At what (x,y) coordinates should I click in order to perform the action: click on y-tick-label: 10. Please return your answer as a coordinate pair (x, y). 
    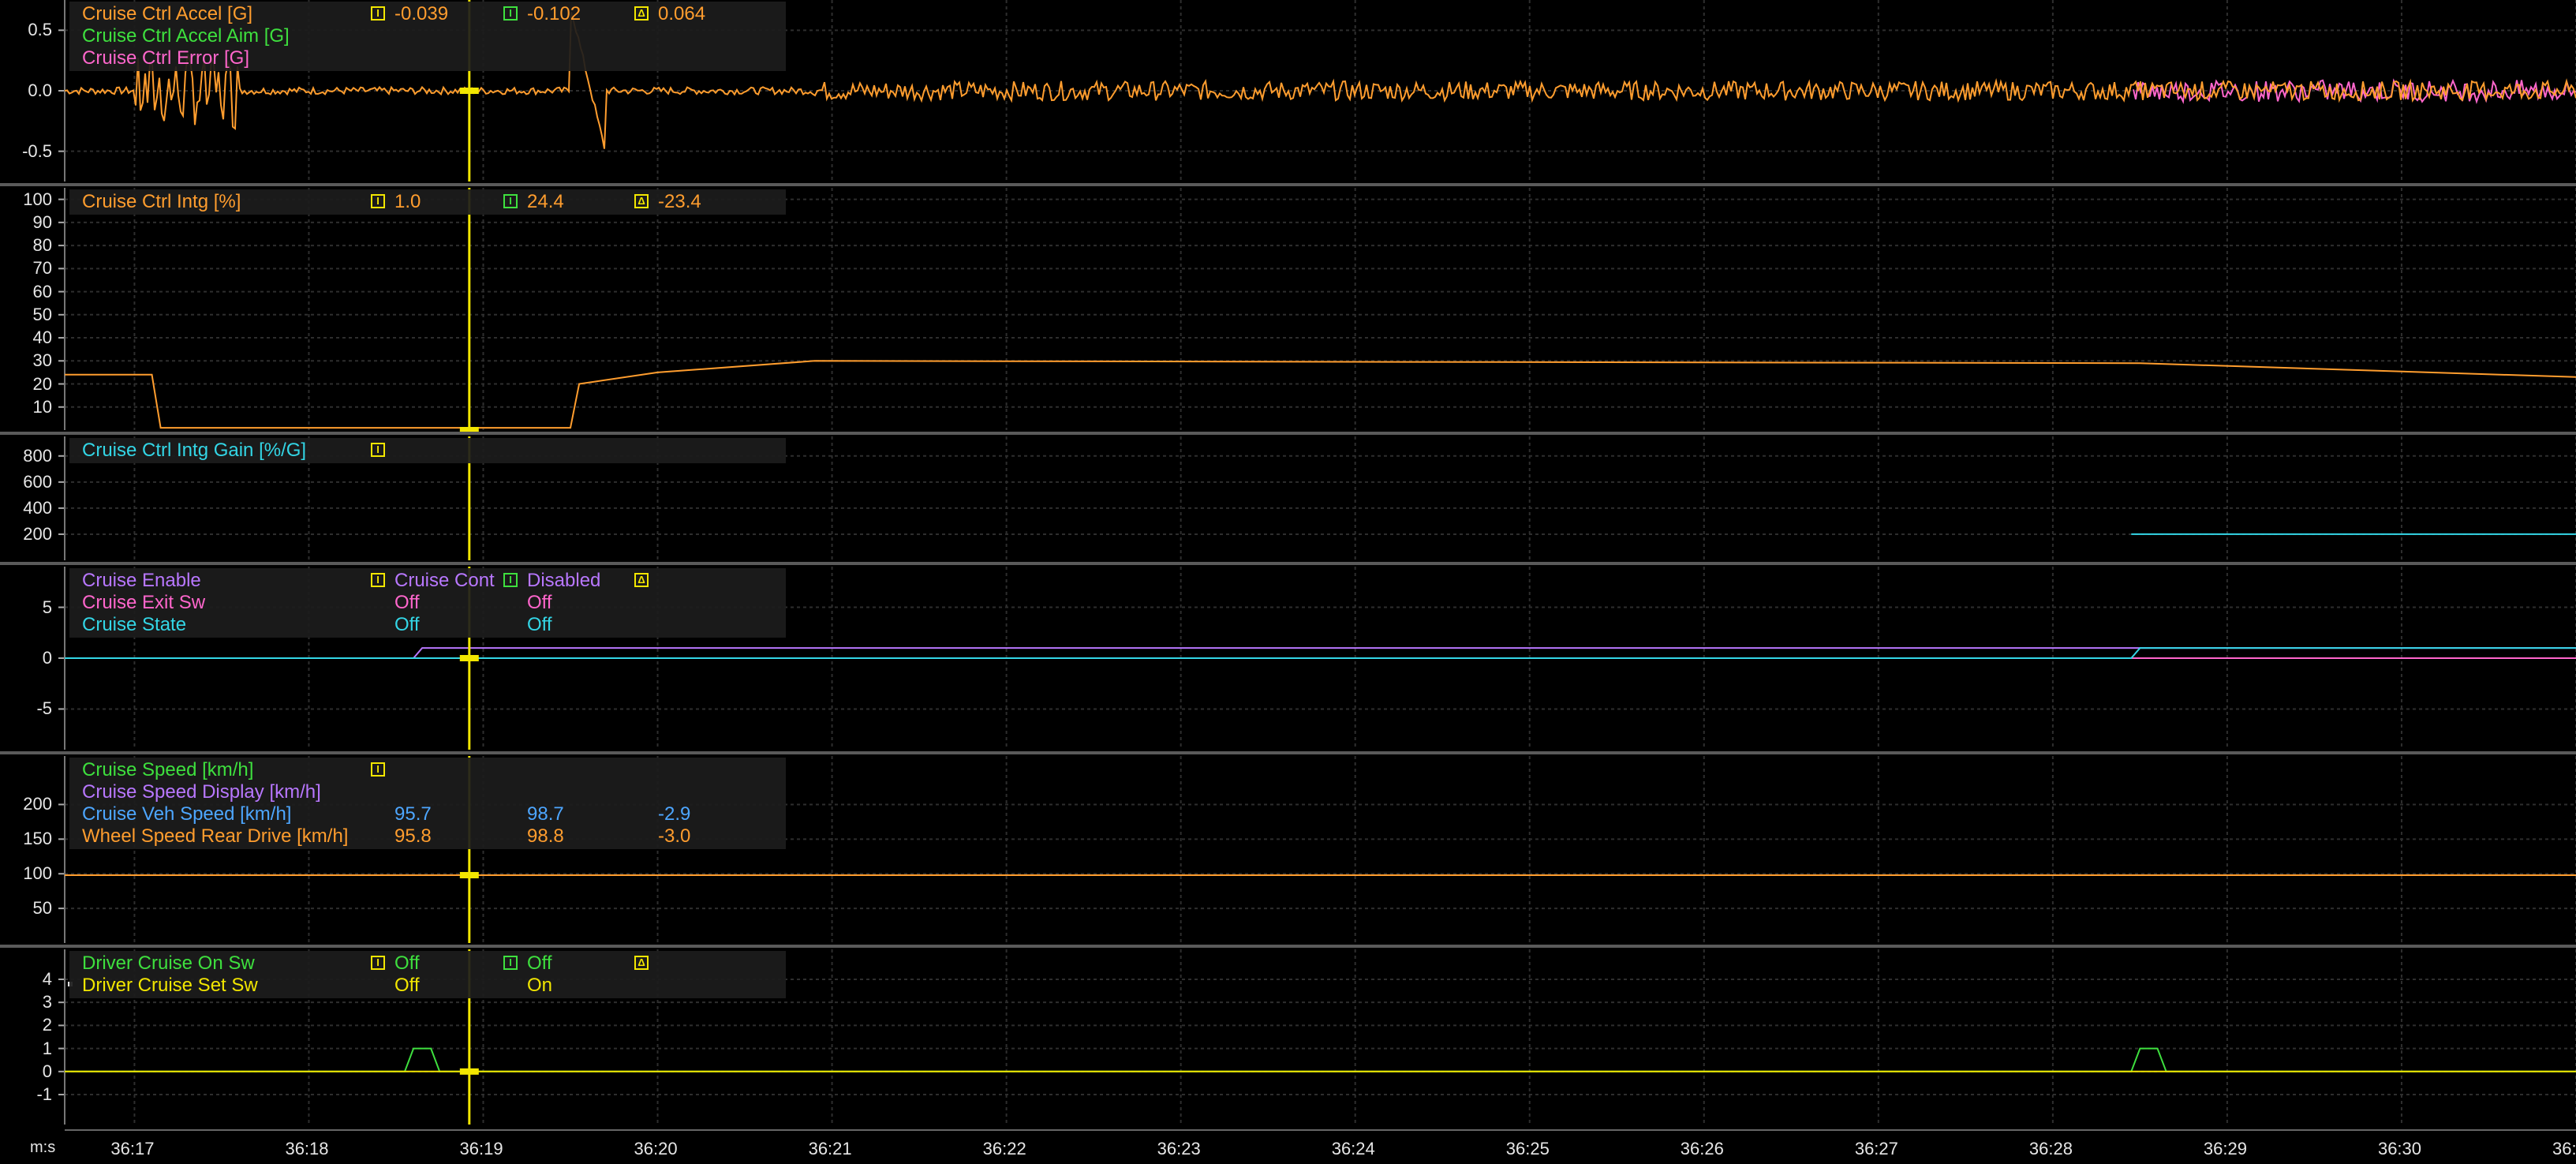
    Looking at the image, I should click on (42, 406).